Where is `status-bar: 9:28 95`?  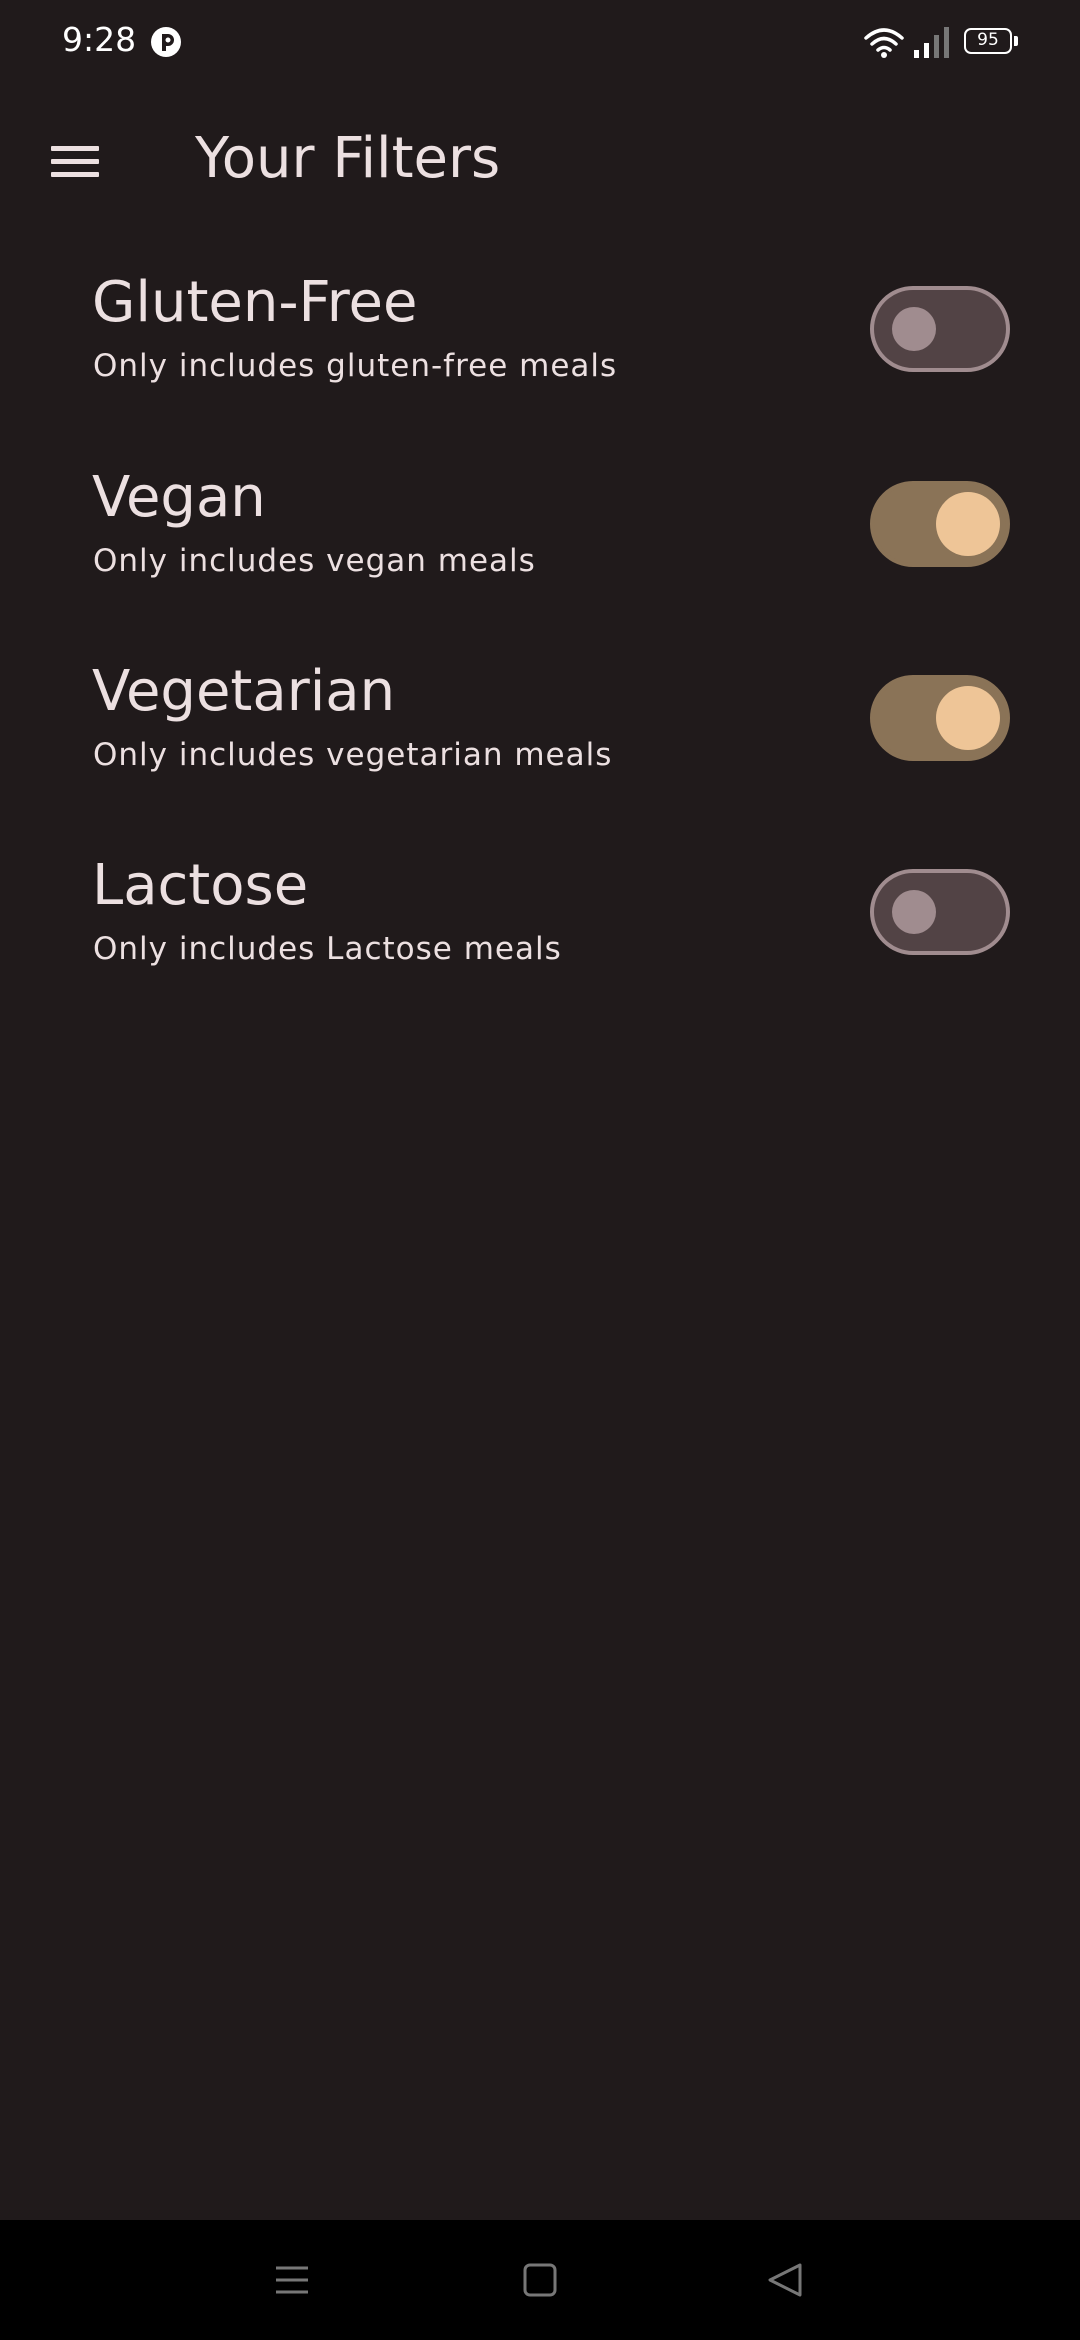 status-bar: 9:28 95 is located at coordinates (540, 42).